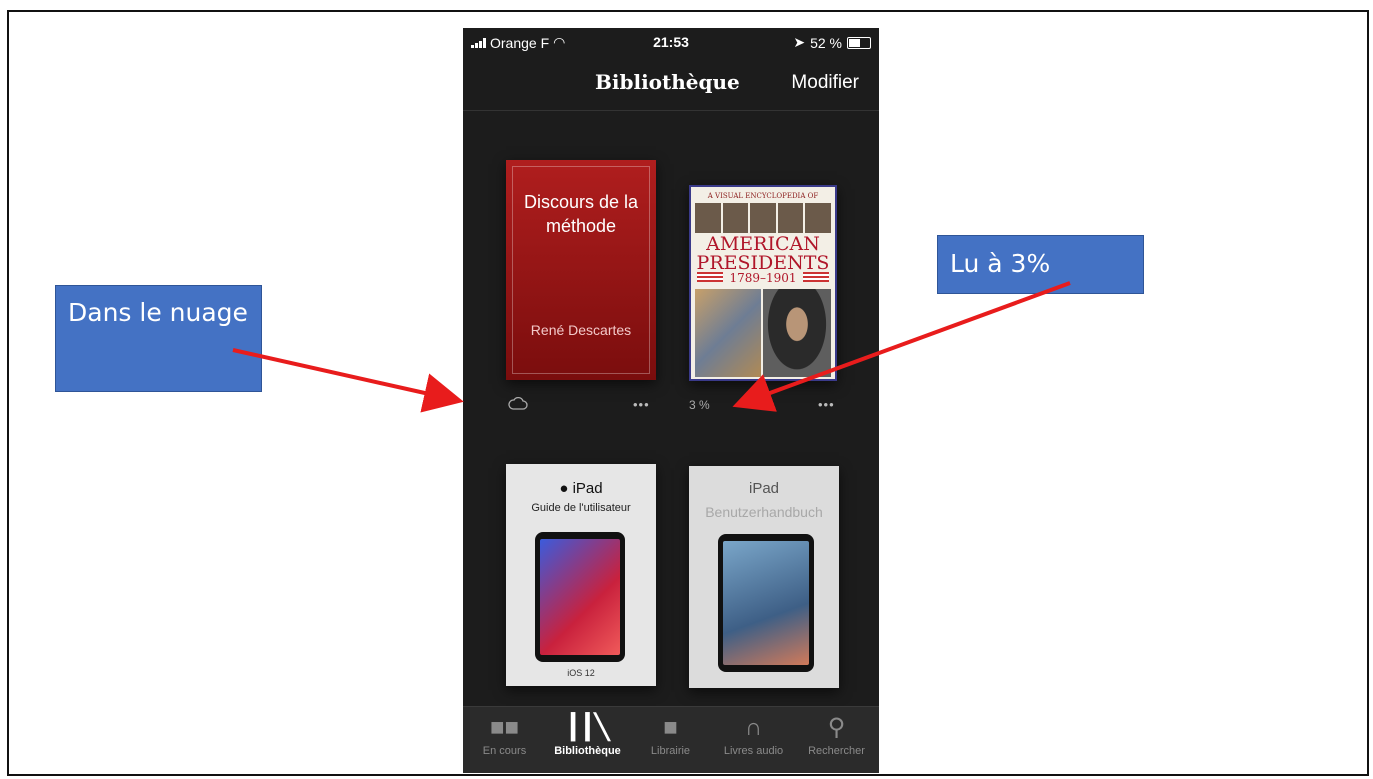  Describe the element at coordinates (753, 751) in the screenshot. I see `tab-label: Livres audio` at that location.